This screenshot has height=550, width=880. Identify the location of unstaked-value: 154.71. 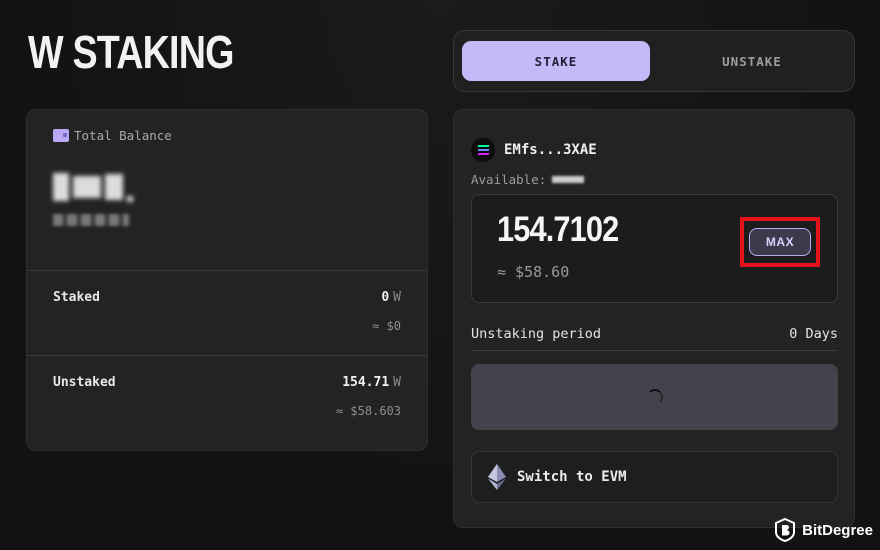
(366, 382).